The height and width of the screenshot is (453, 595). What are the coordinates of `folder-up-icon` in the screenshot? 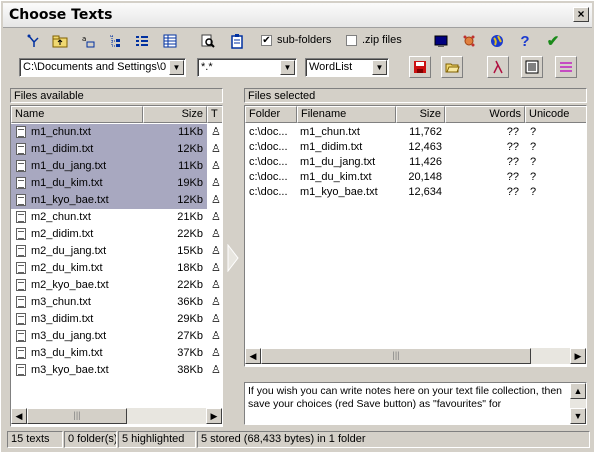 It's located at (60, 41).